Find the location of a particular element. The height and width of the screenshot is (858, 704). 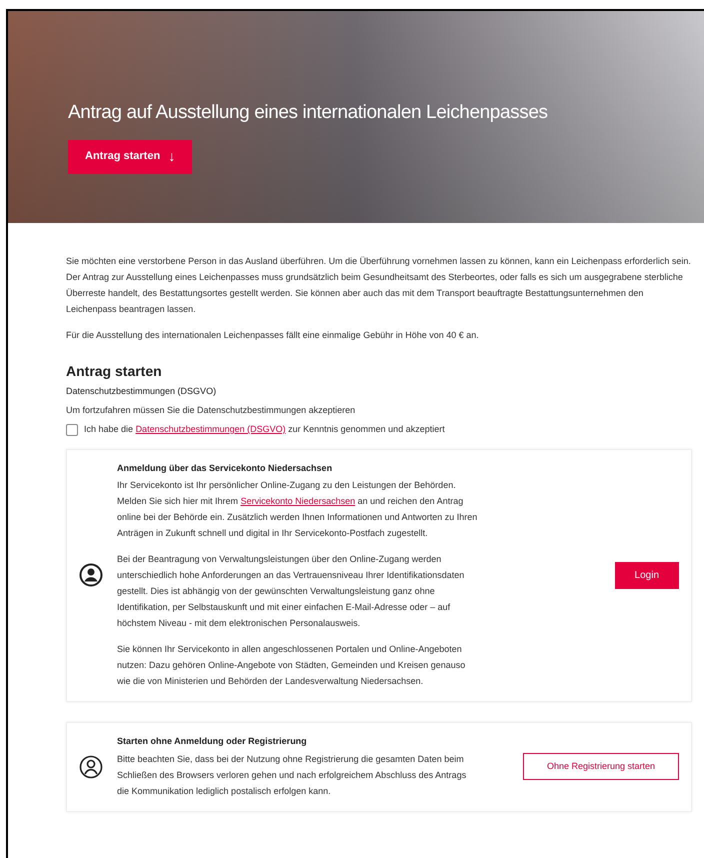

card-paragraph: Bitte beachten Sie, dass bei der Nutzung ohne Registrierung die gesamten Daten beim Schließen des Browsers verloren gehen und nach erfolgreichem Abschluss des Antrags die Kommunikation lediglich postalisch erfolgen kann. is located at coordinates (292, 775).